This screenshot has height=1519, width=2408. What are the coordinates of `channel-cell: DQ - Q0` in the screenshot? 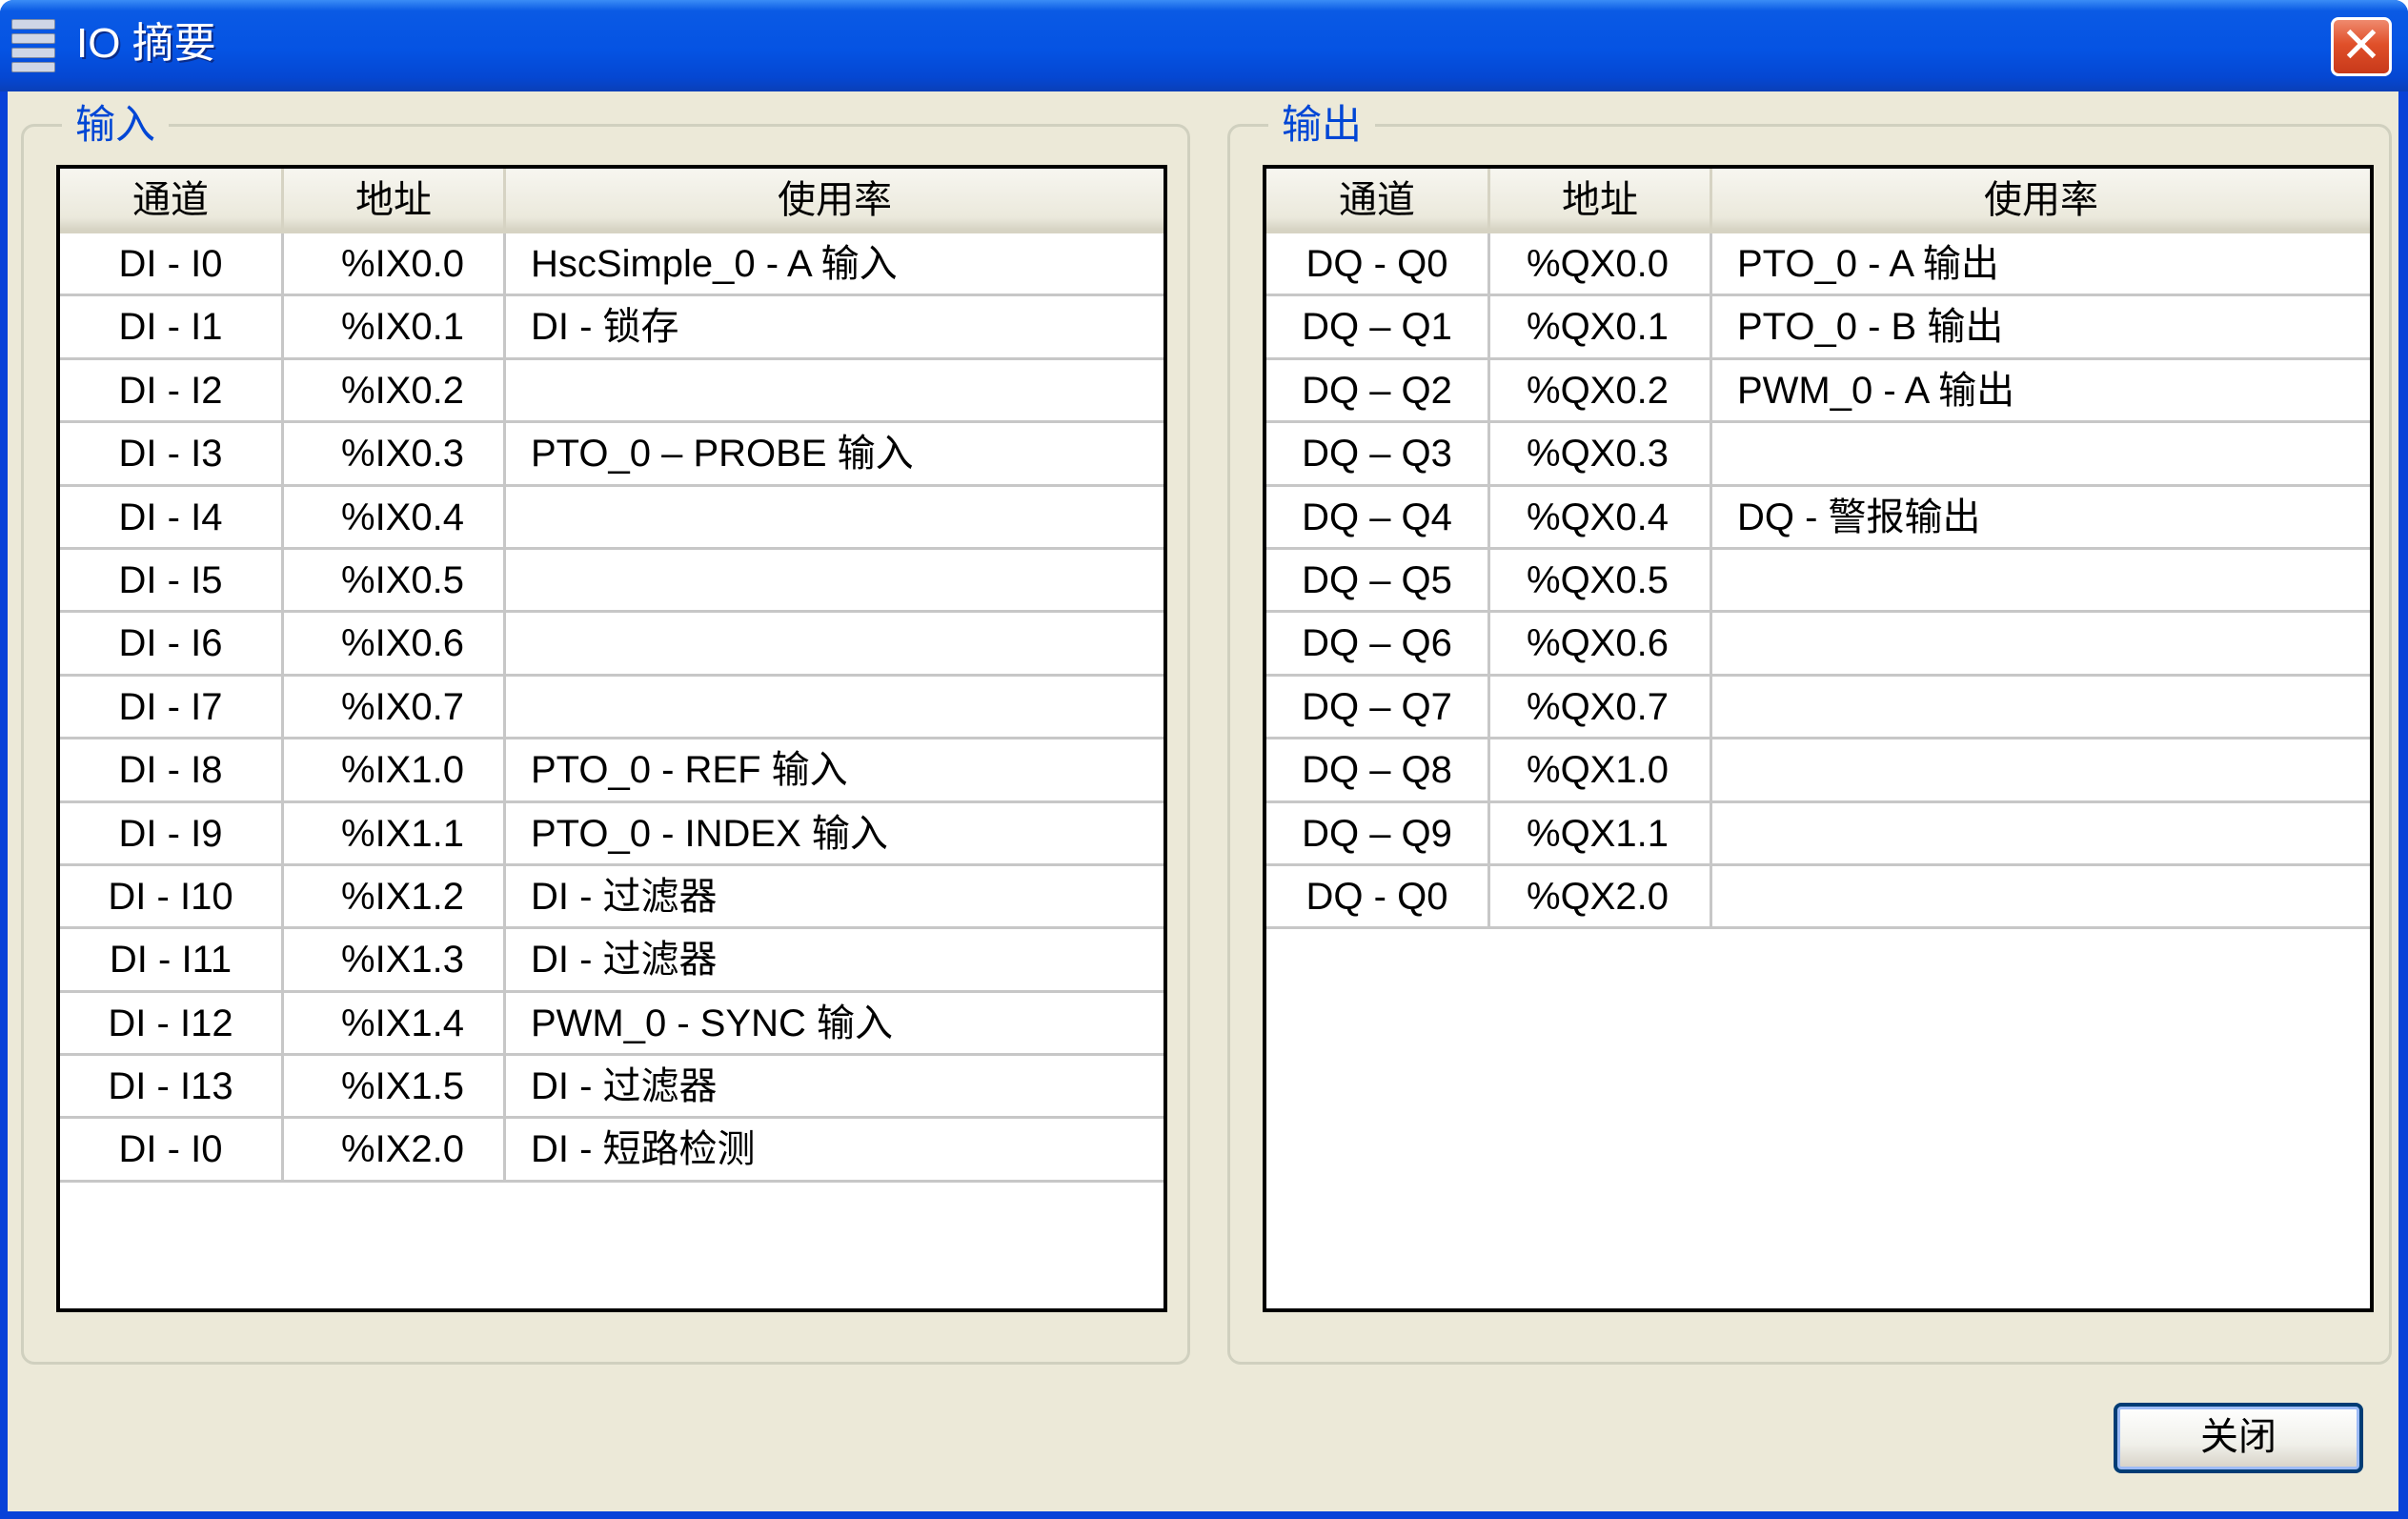 It's located at (1378, 263).